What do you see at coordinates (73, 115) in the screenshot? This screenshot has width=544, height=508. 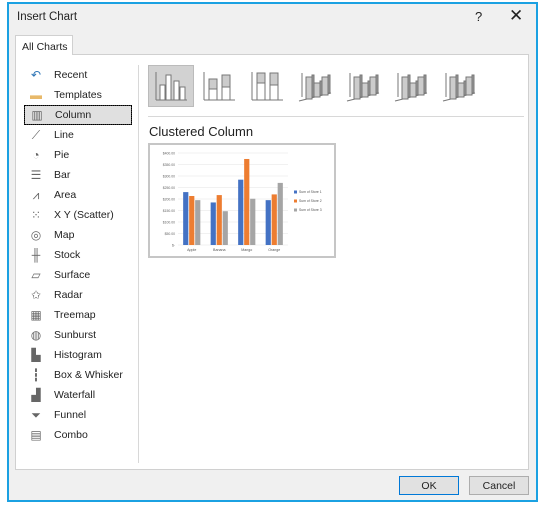 I see `sidebar-item-label: Column` at bounding box center [73, 115].